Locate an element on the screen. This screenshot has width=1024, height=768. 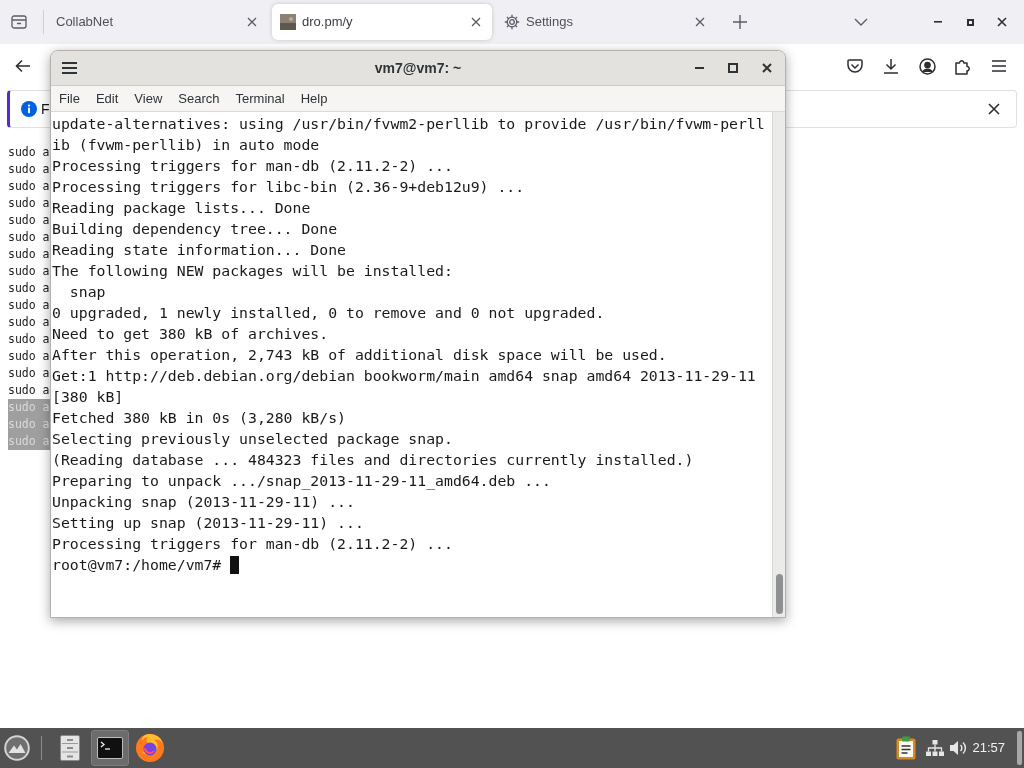
gear-icon is located at coordinates (512, 22).